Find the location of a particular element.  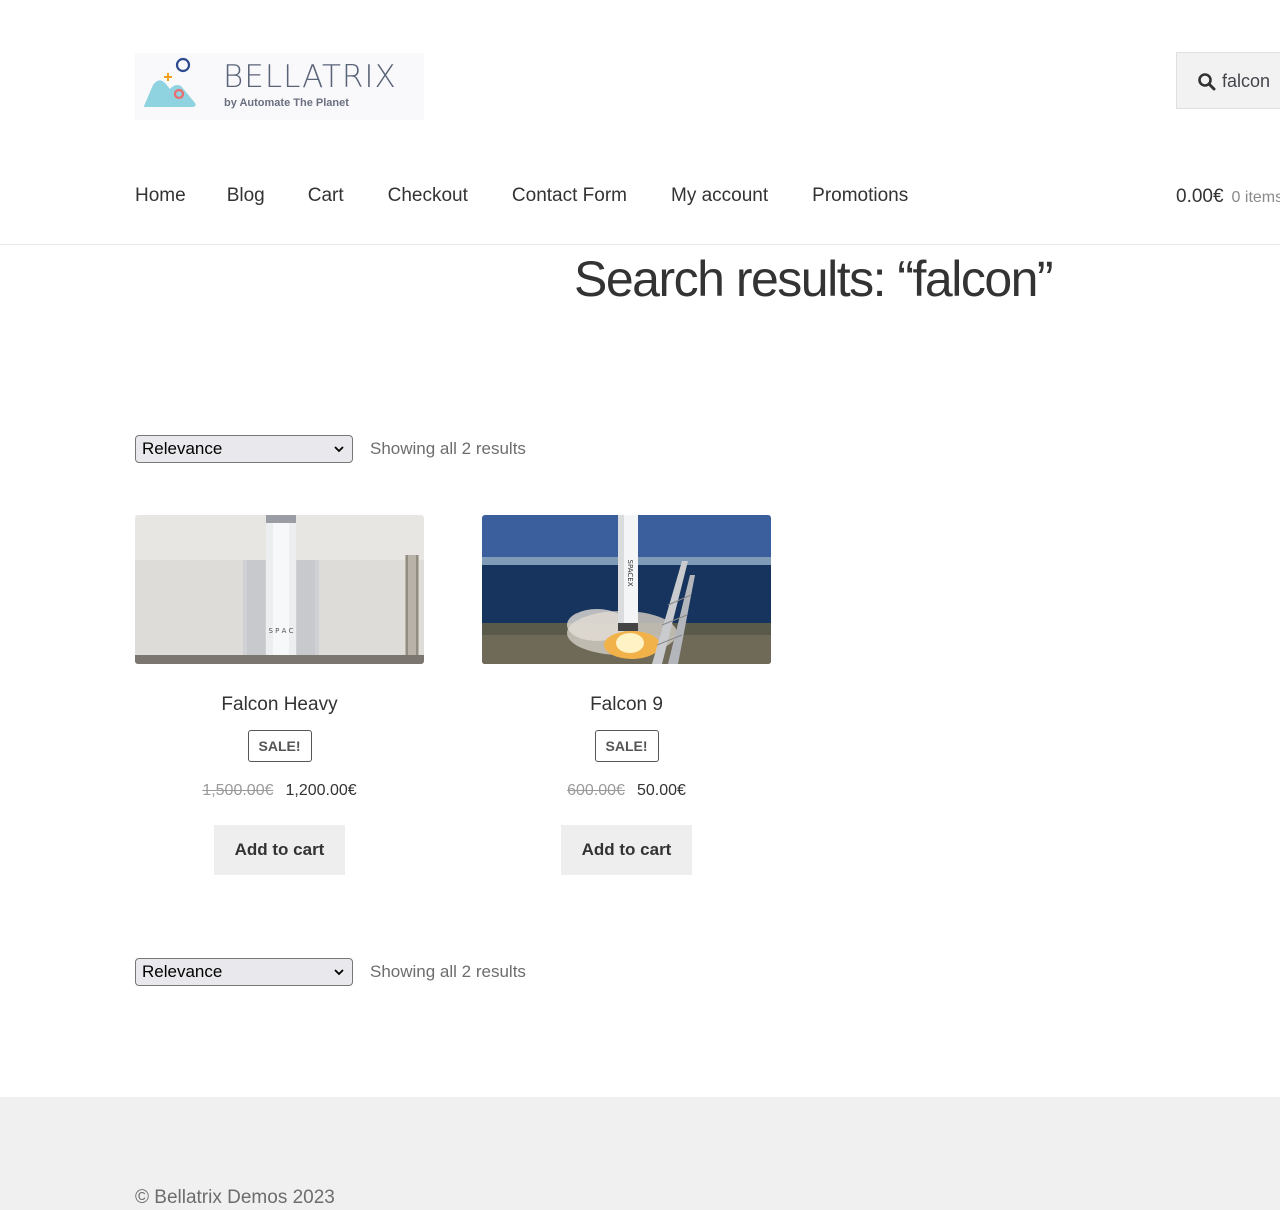

svg-text: S P A C is located at coordinates (280, 631).